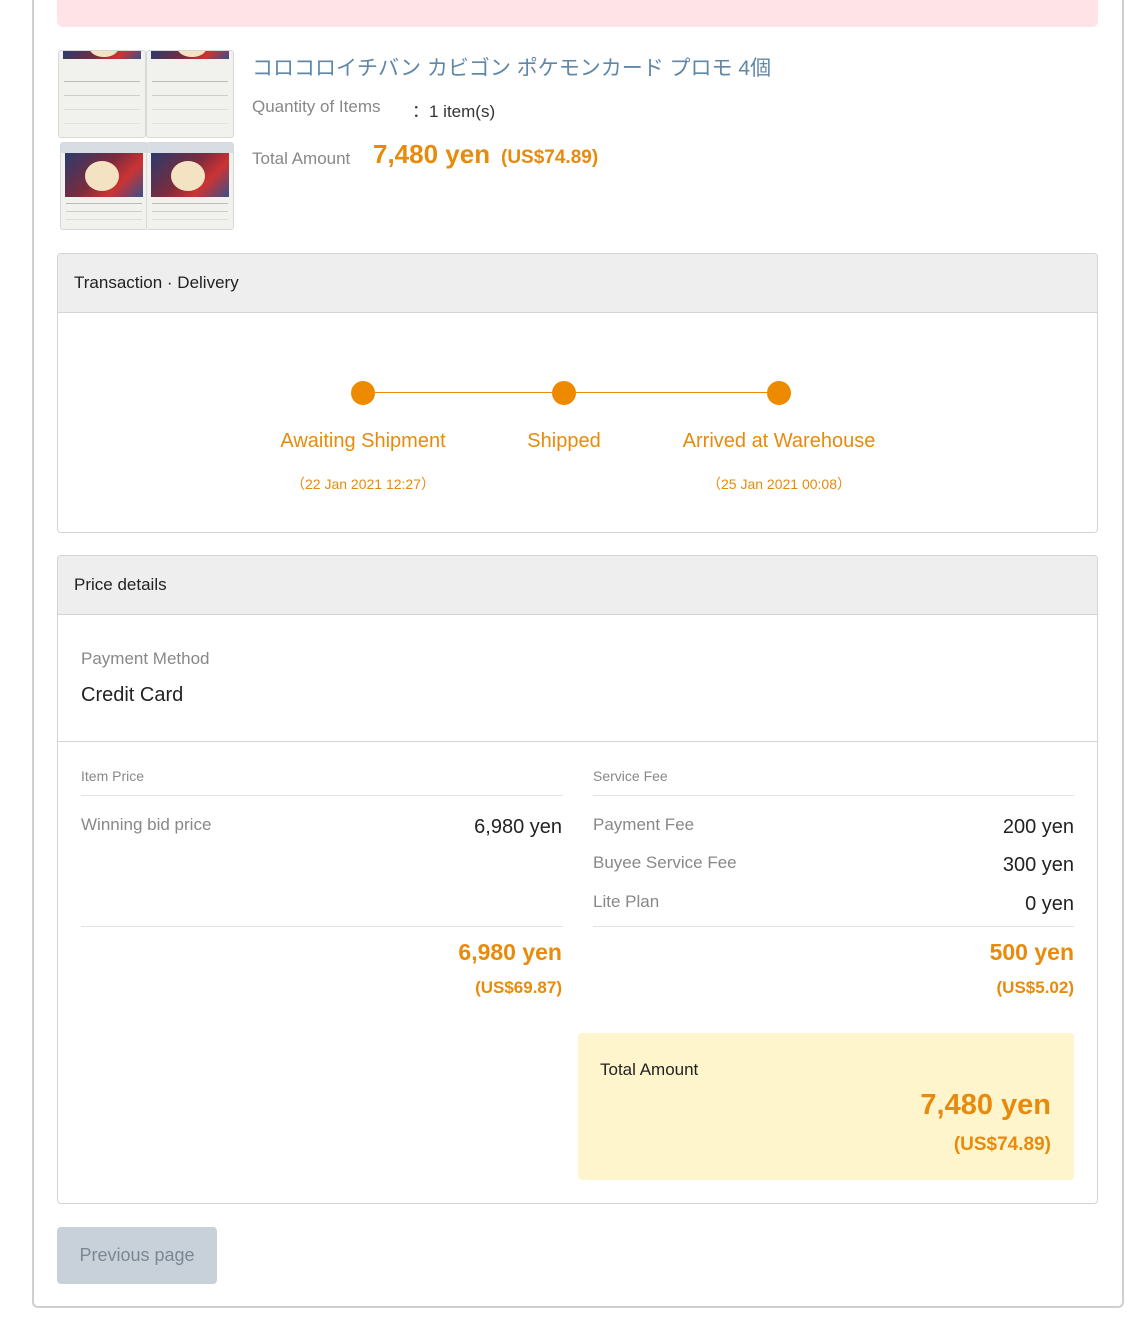 Image resolution: width=1133 pixels, height=1321 pixels. What do you see at coordinates (1002, 1144) in the screenshot?
I see `total-amount-box-usd: (US$74.89)` at bounding box center [1002, 1144].